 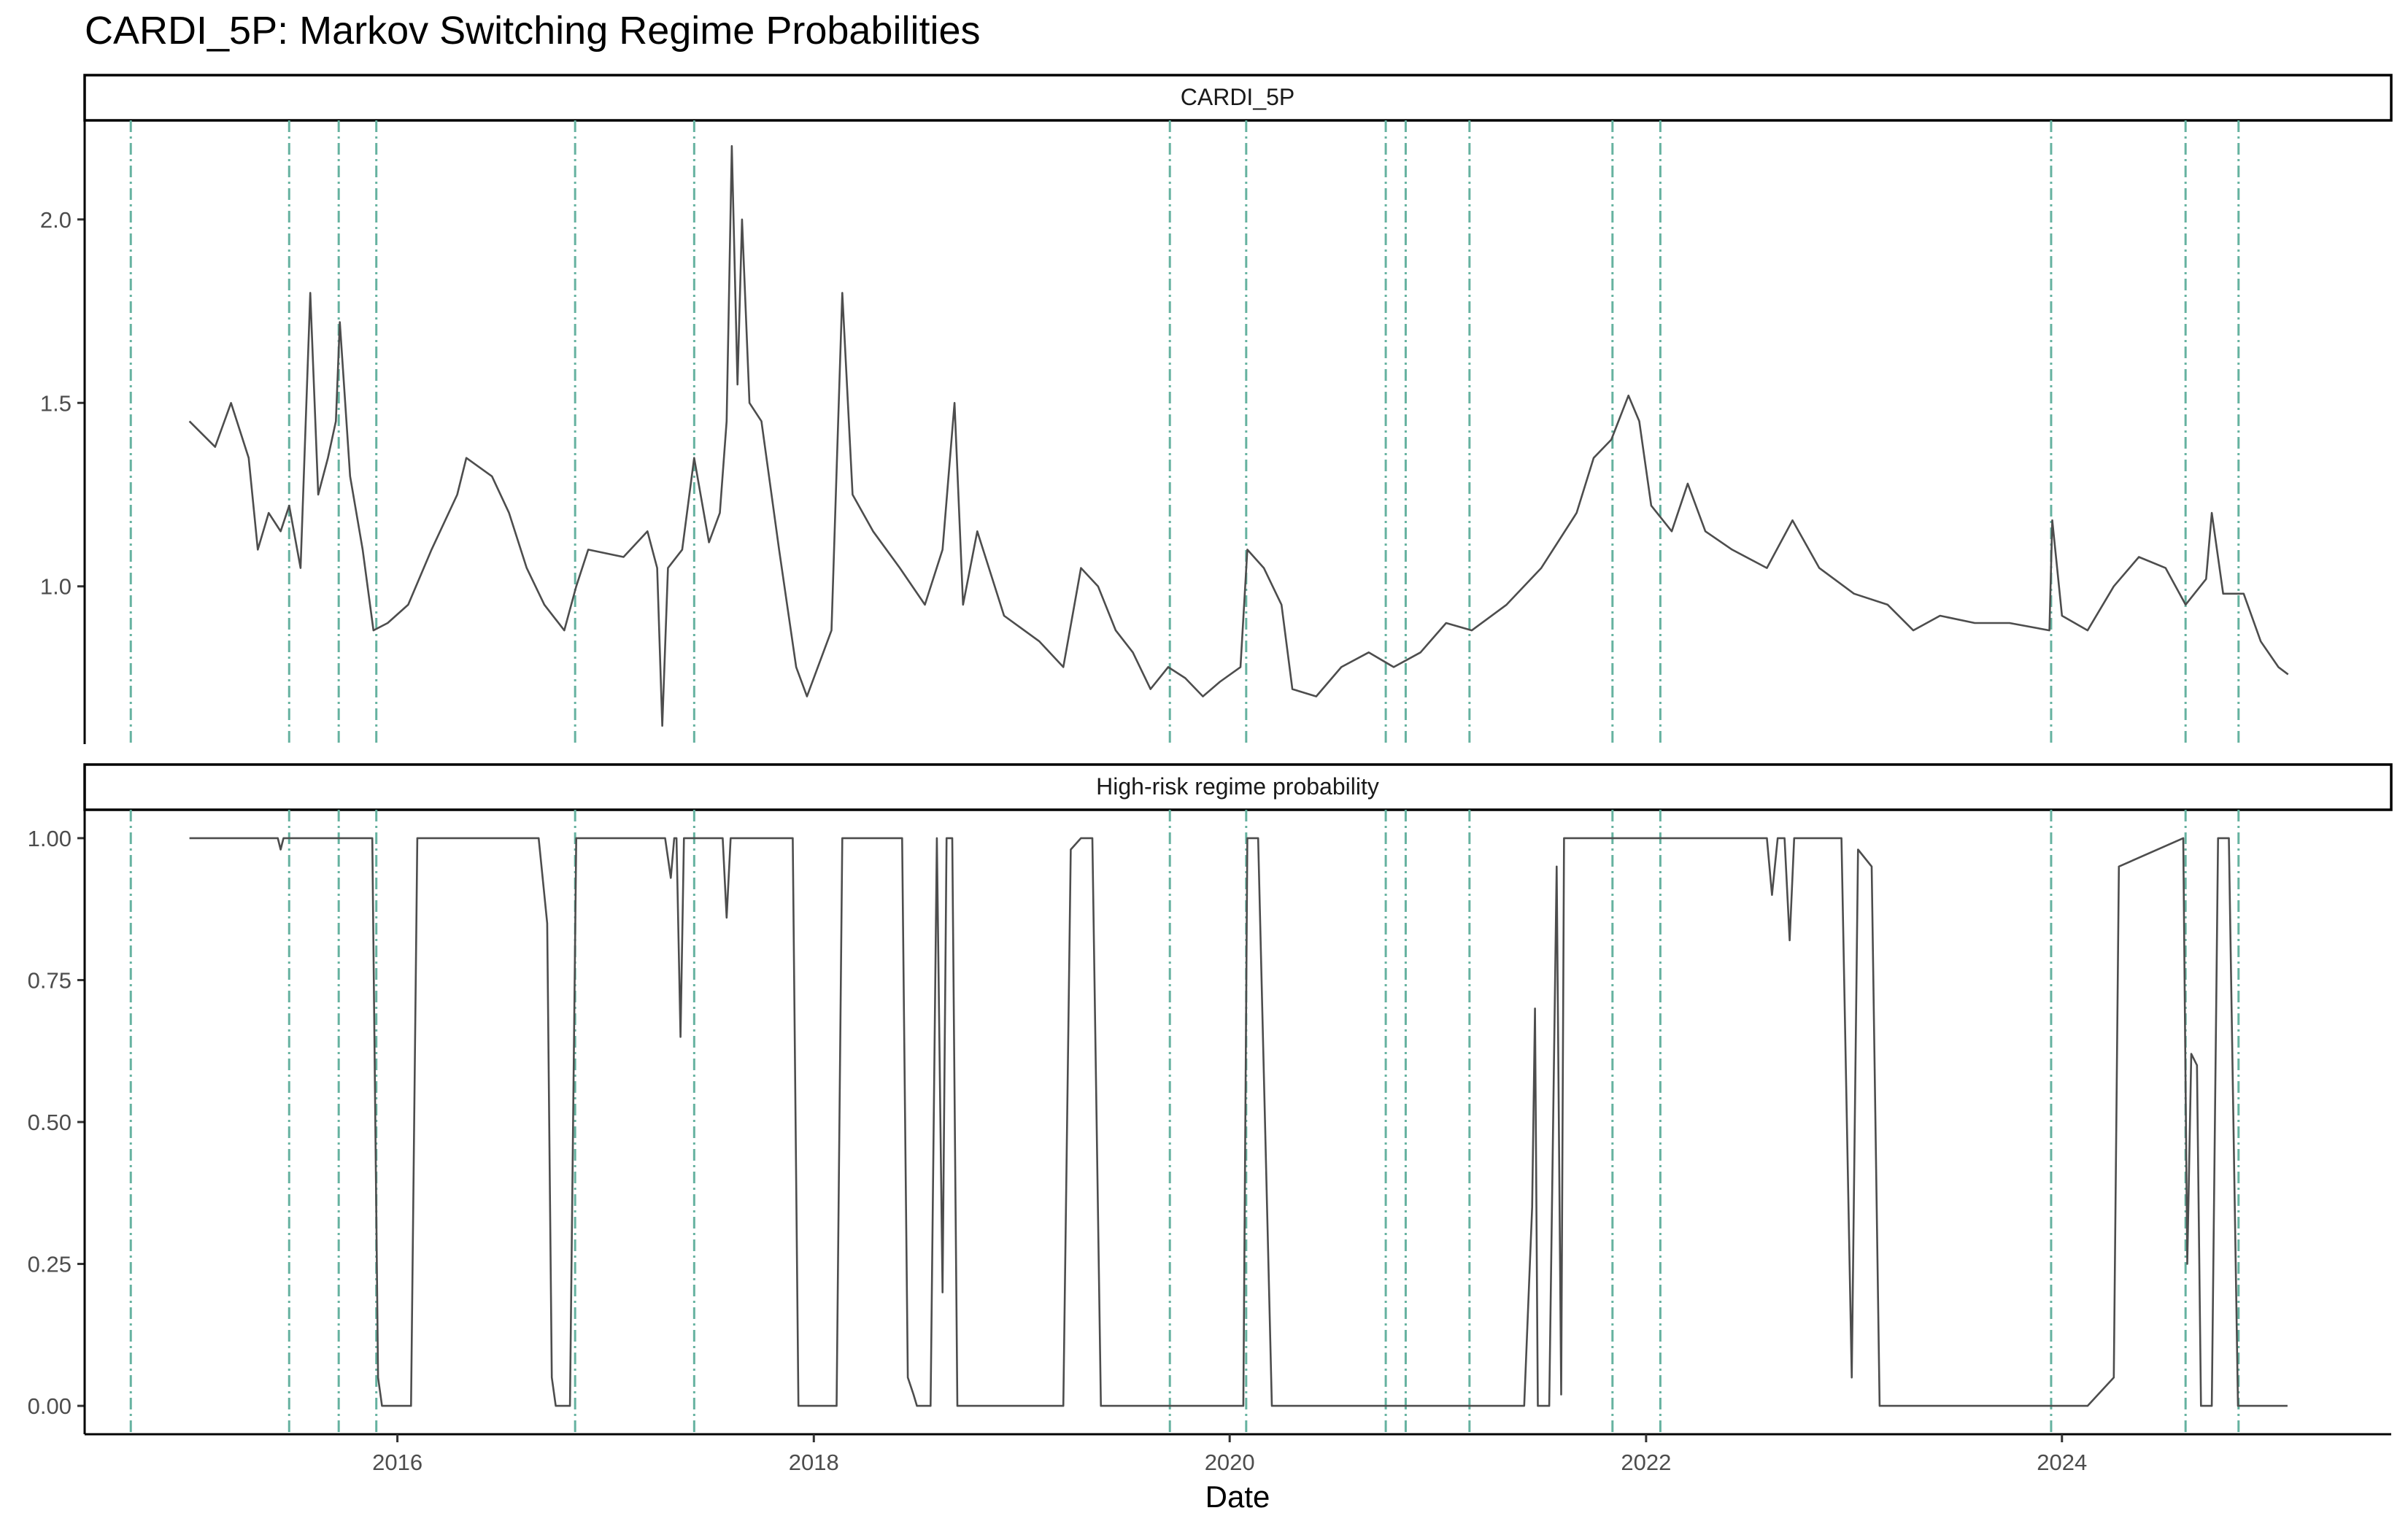 I want to click on x-tick-label: 2020, so click(x=1230, y=1463).